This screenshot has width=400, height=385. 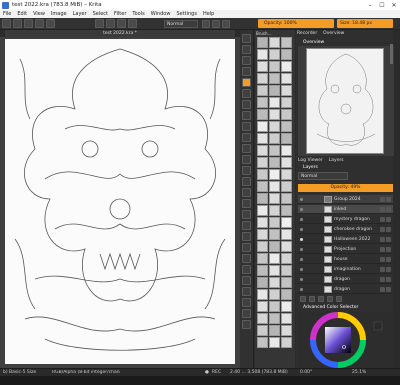 What do you see at coordinates (59, 14) in the screenshot?
I see `menu-image: Image` at bounding box center [59, 14].